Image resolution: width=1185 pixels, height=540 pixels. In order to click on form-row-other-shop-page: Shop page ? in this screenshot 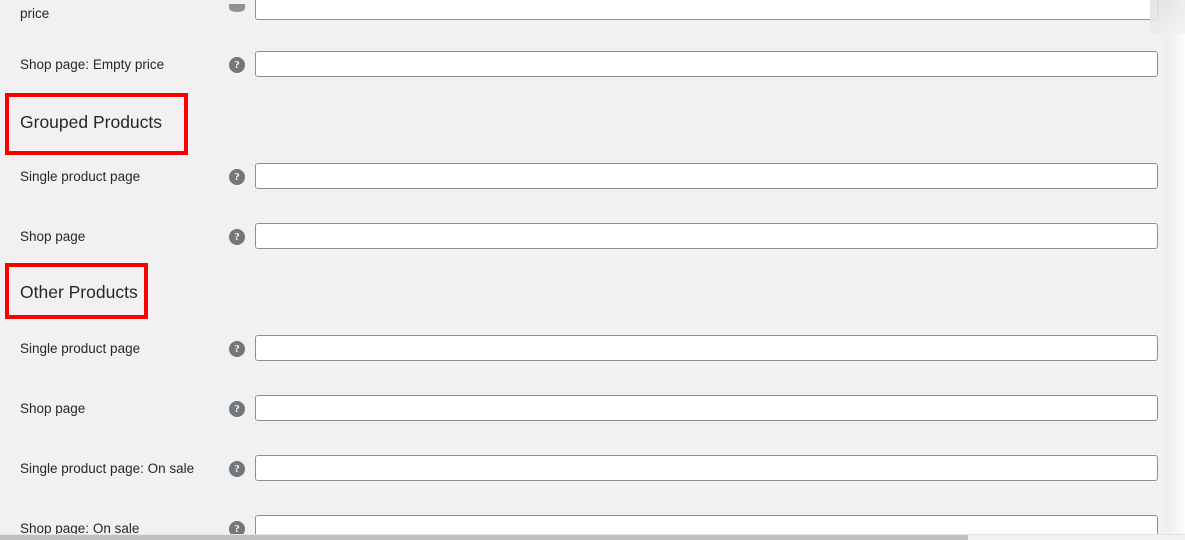, I will do `click(583, 413)`.